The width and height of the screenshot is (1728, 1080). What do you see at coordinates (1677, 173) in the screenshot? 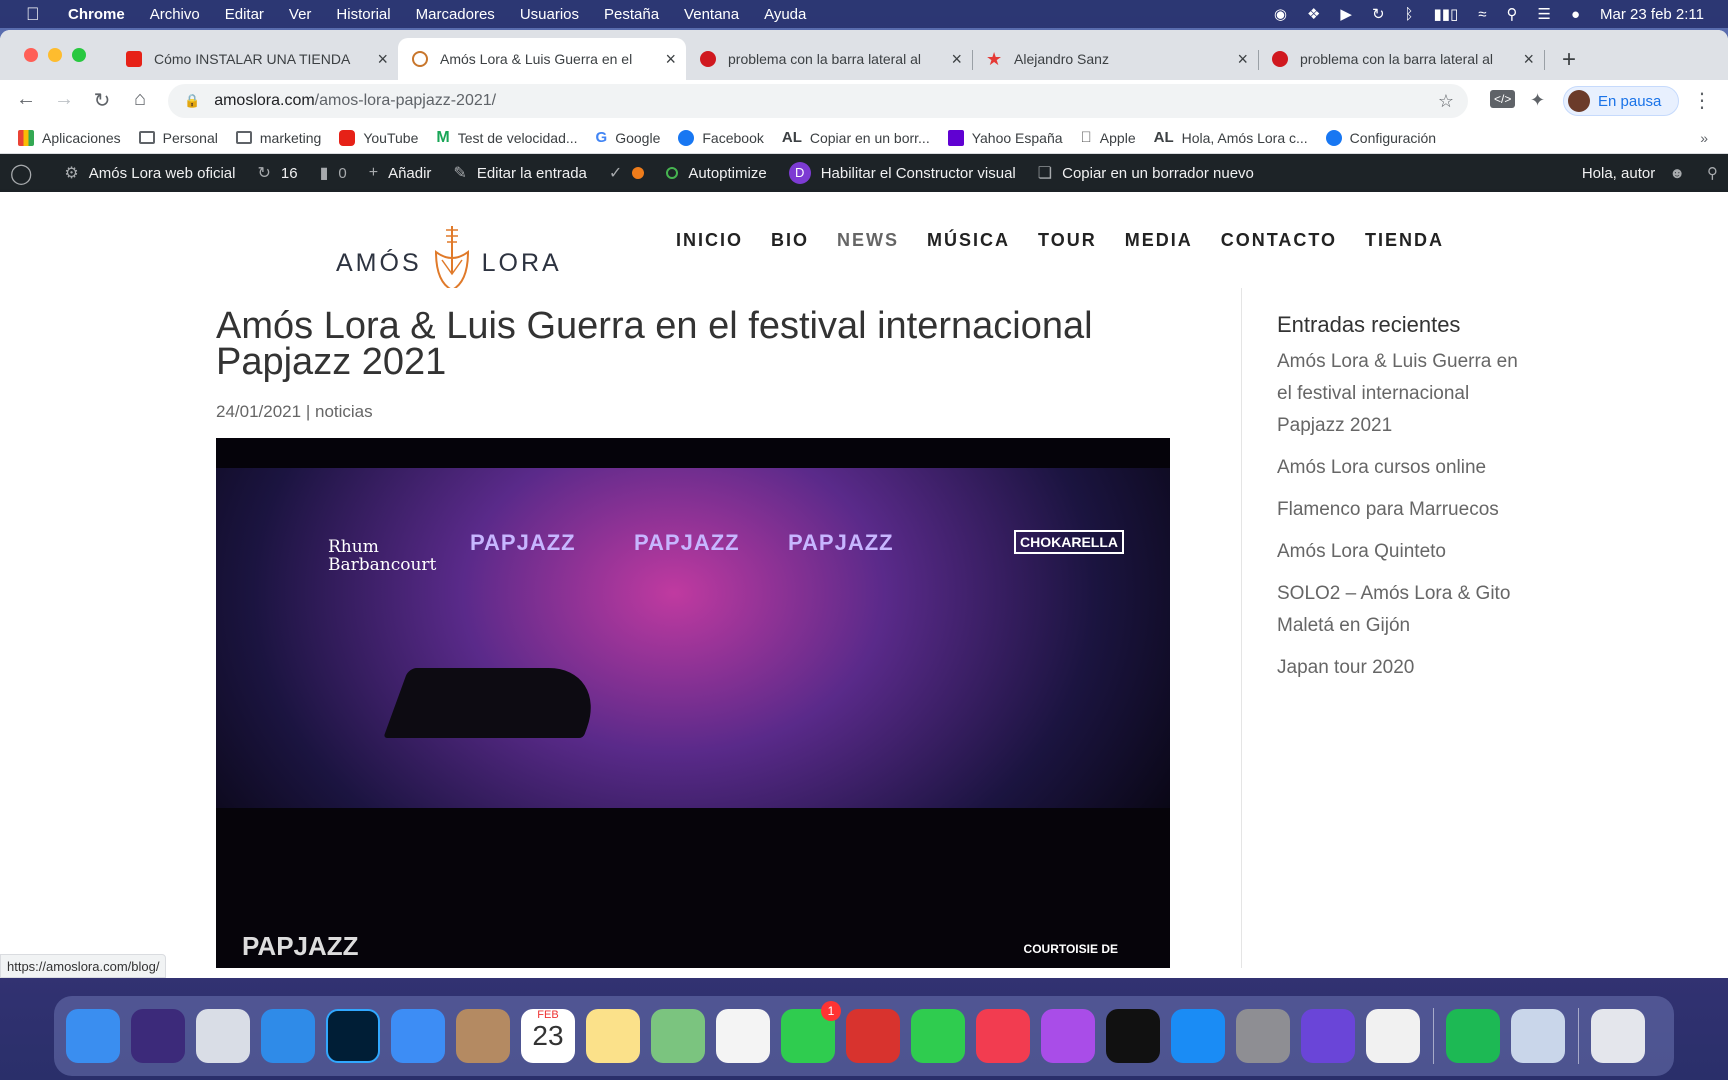
I see `user-avatar-icon: ☻` at bounding box center [1677, 173].